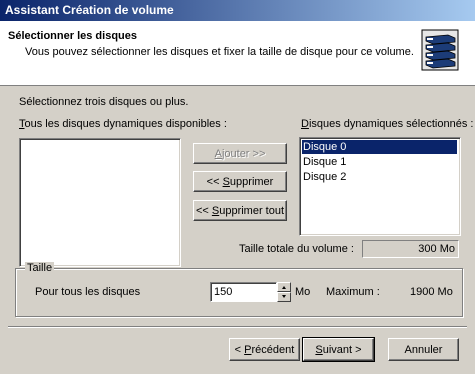  I want to click on remove-button: << Supprimer, so click(240, 181).